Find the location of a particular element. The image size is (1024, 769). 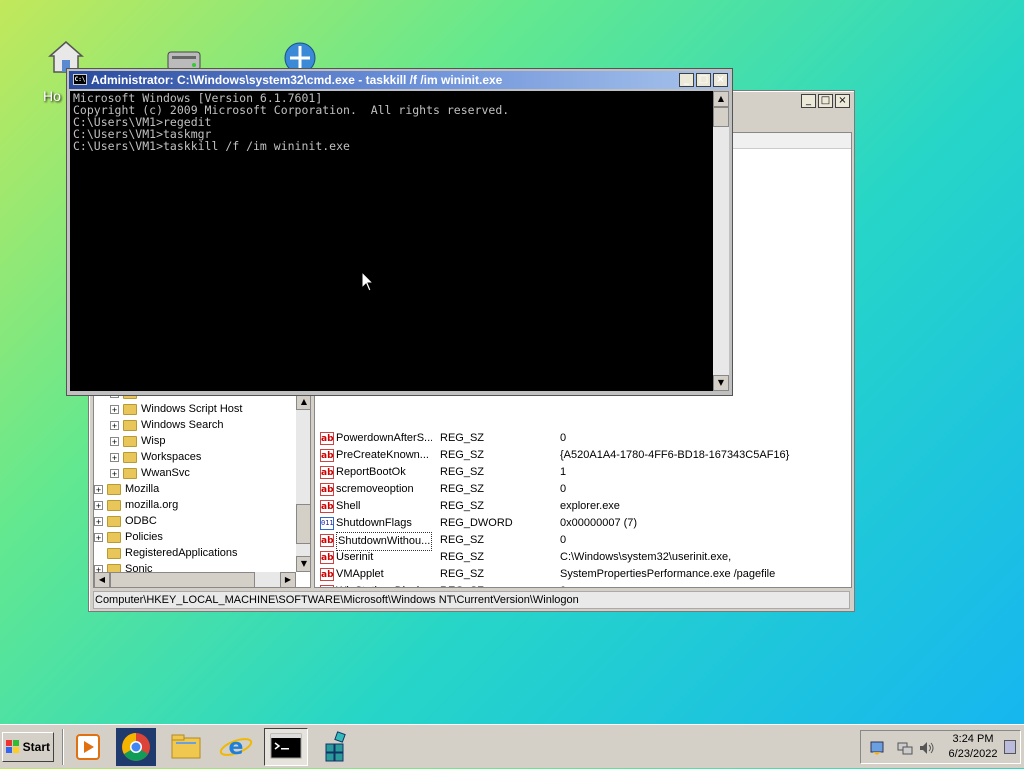

value-data: {A520A1A4-1780-4FF6-BD18-167343C5AF16} is located at coordinates (675, 455).